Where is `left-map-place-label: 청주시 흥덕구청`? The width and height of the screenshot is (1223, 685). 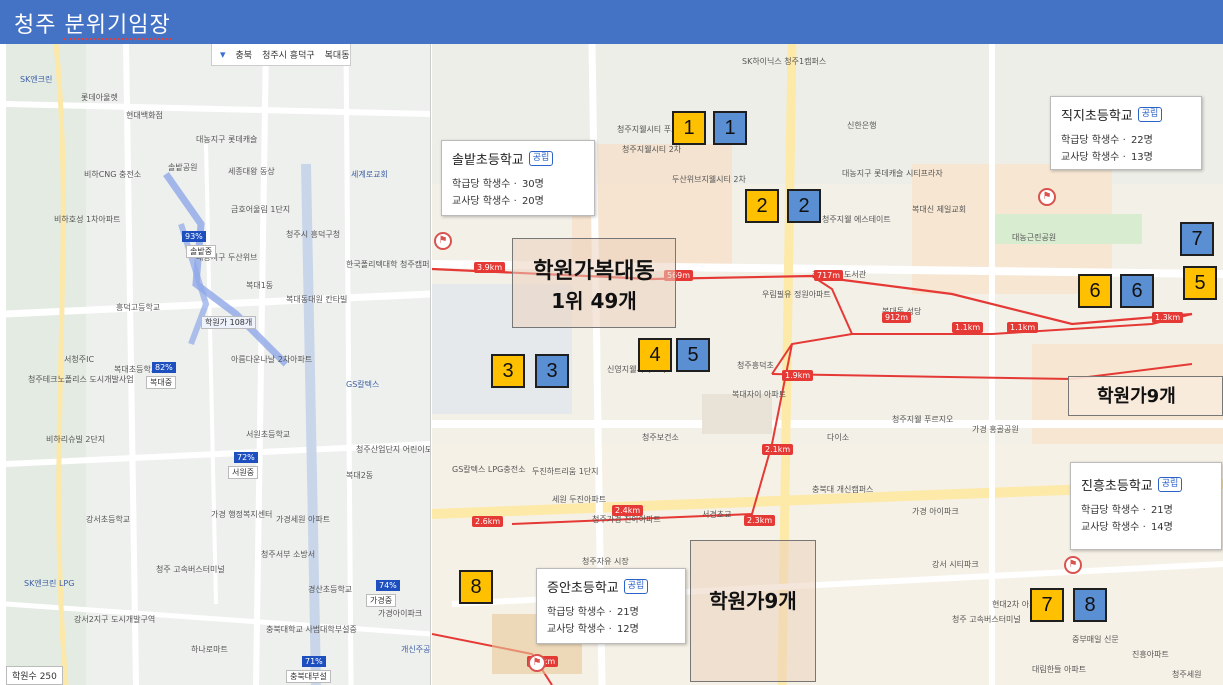
left-map-place-label: 청주시 흥덕구청 is located at coordinates (313, 234).